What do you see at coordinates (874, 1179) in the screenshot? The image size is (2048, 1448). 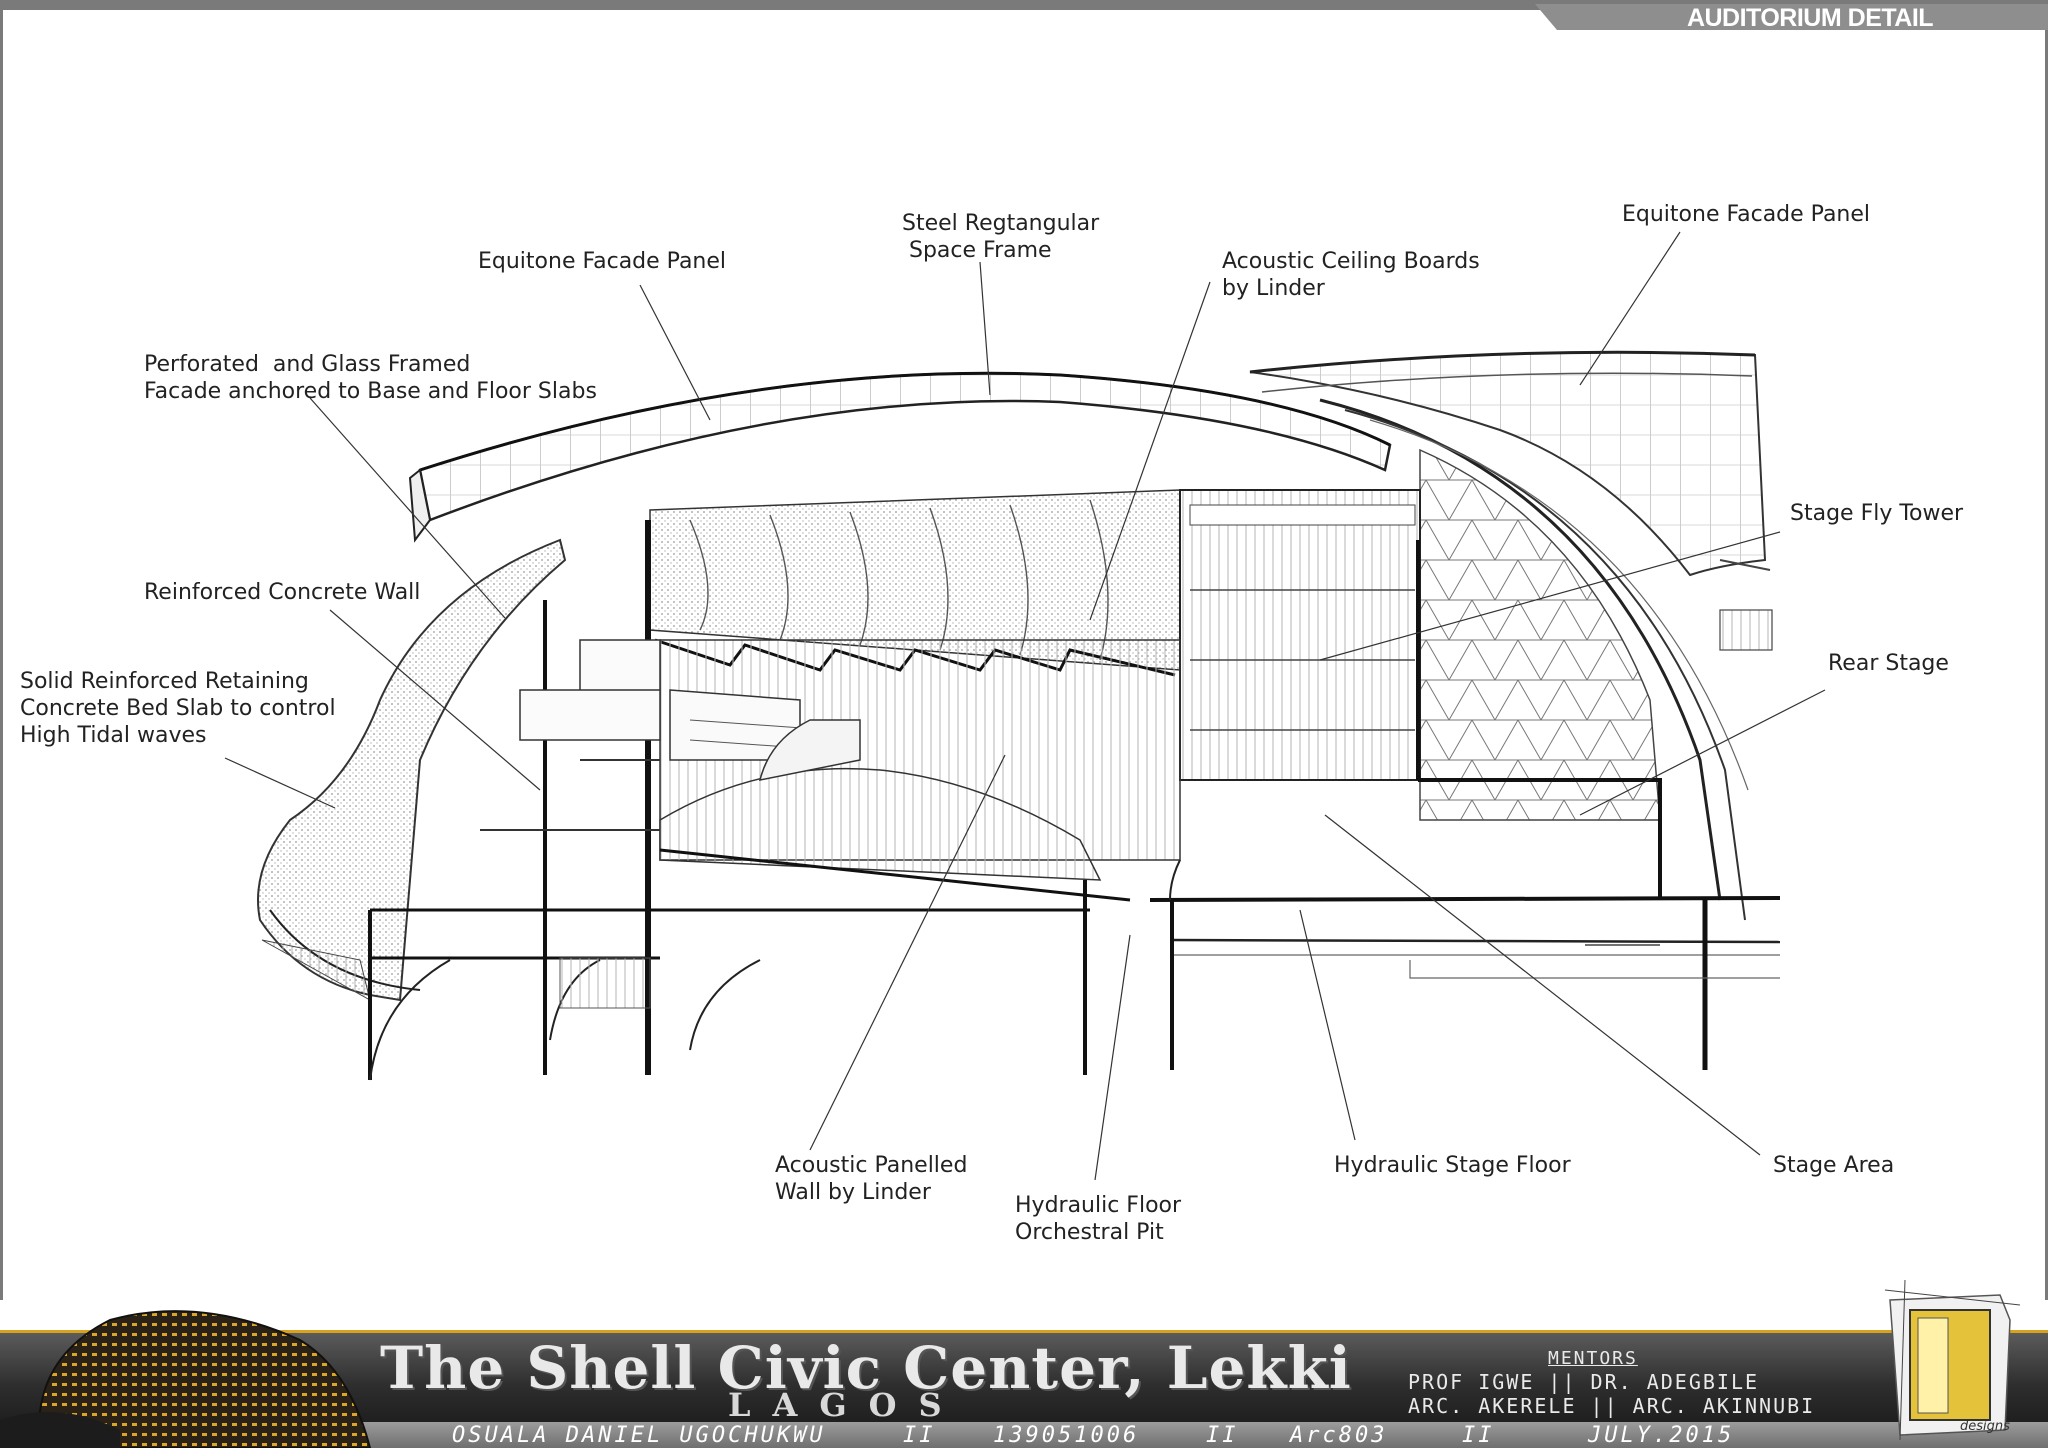 I see `callout-acoustic-wall: Acoustic Panelled Wall by Linder` at bounding box center [874, 1179].